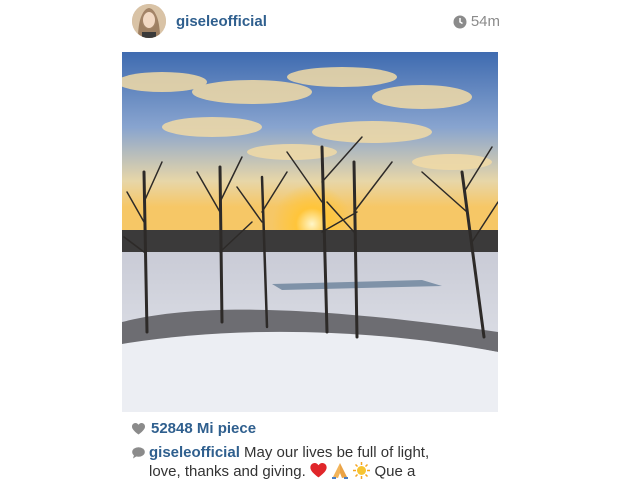 The height and width of the screenshot is (481, 620). Describe the element at coordinates (337, 452) in the screenshot. I see `caption-line1: May our lives be full of light,` at that location.